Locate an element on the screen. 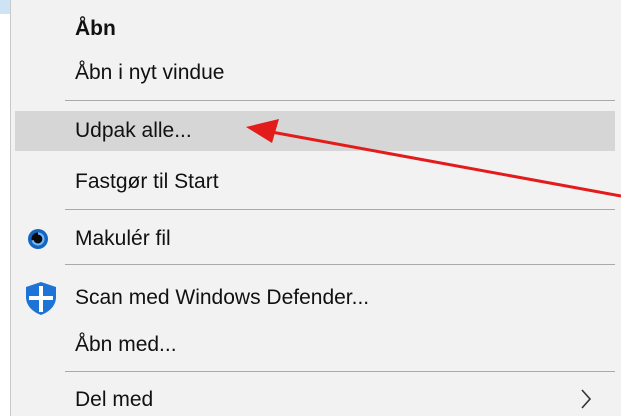 This screenshot has height=416, width=621. chevron-right-icon is located at coordinates (586, 399).